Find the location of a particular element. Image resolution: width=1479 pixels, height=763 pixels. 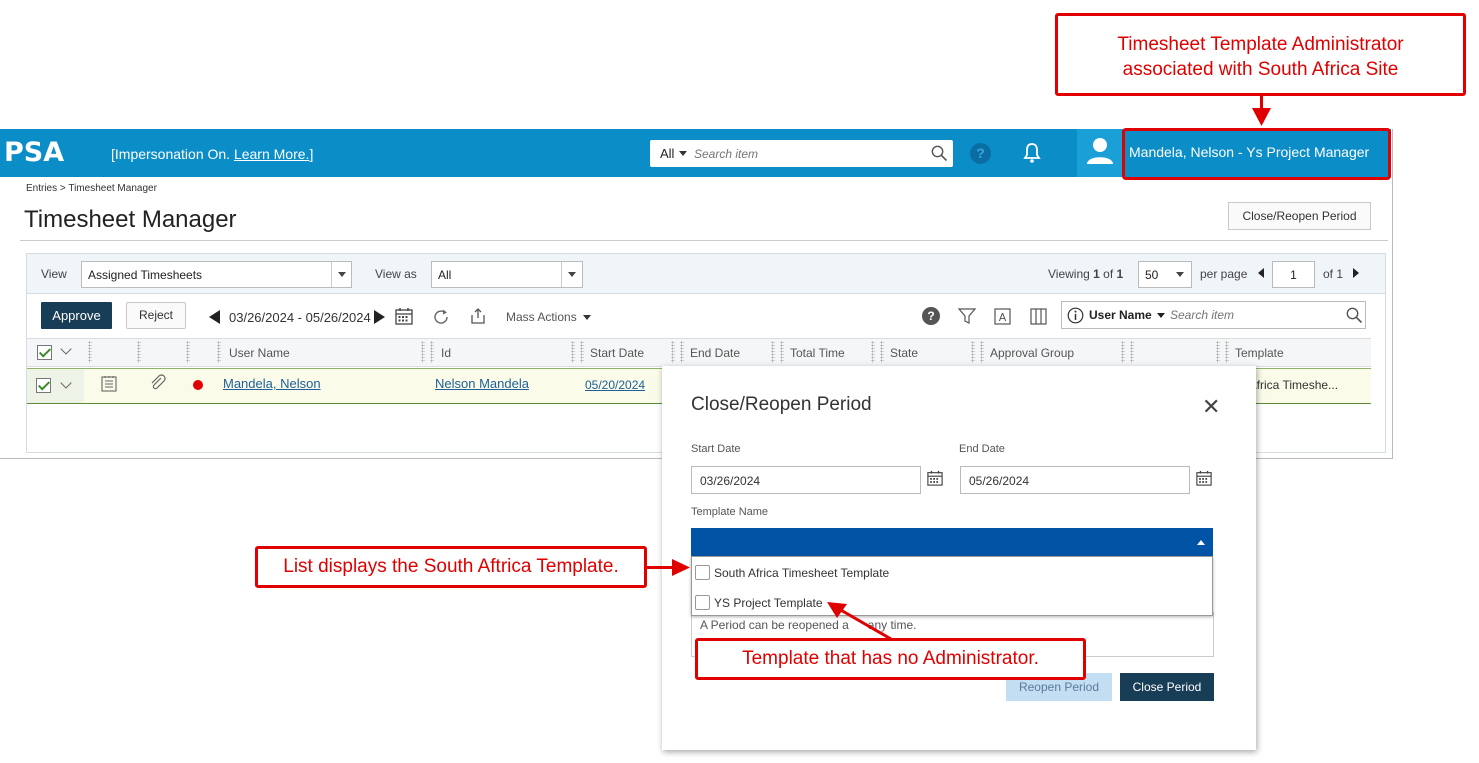

text-size-icon: A is located at coordinates (1002, 316).